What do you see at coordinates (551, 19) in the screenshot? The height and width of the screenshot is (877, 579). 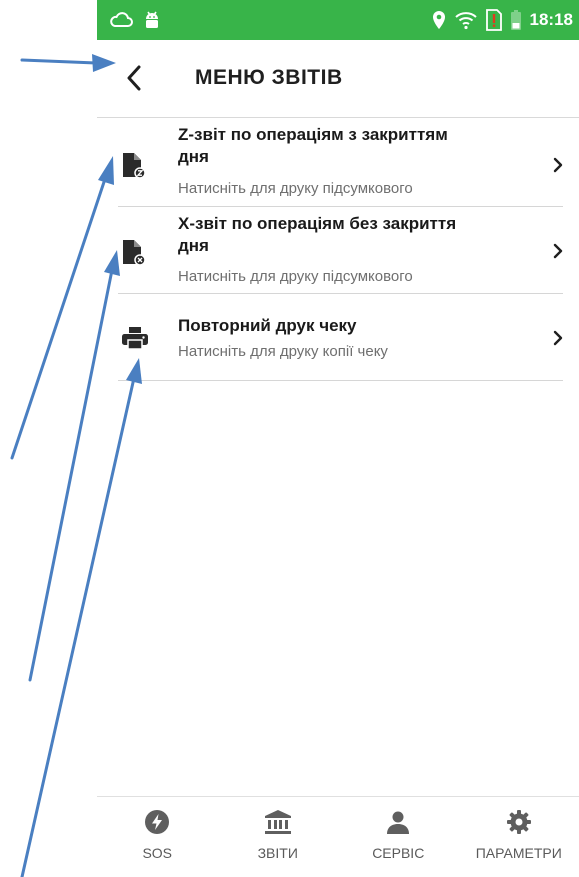 I see `status-time: 18:18` at bounding box center [551, 19].